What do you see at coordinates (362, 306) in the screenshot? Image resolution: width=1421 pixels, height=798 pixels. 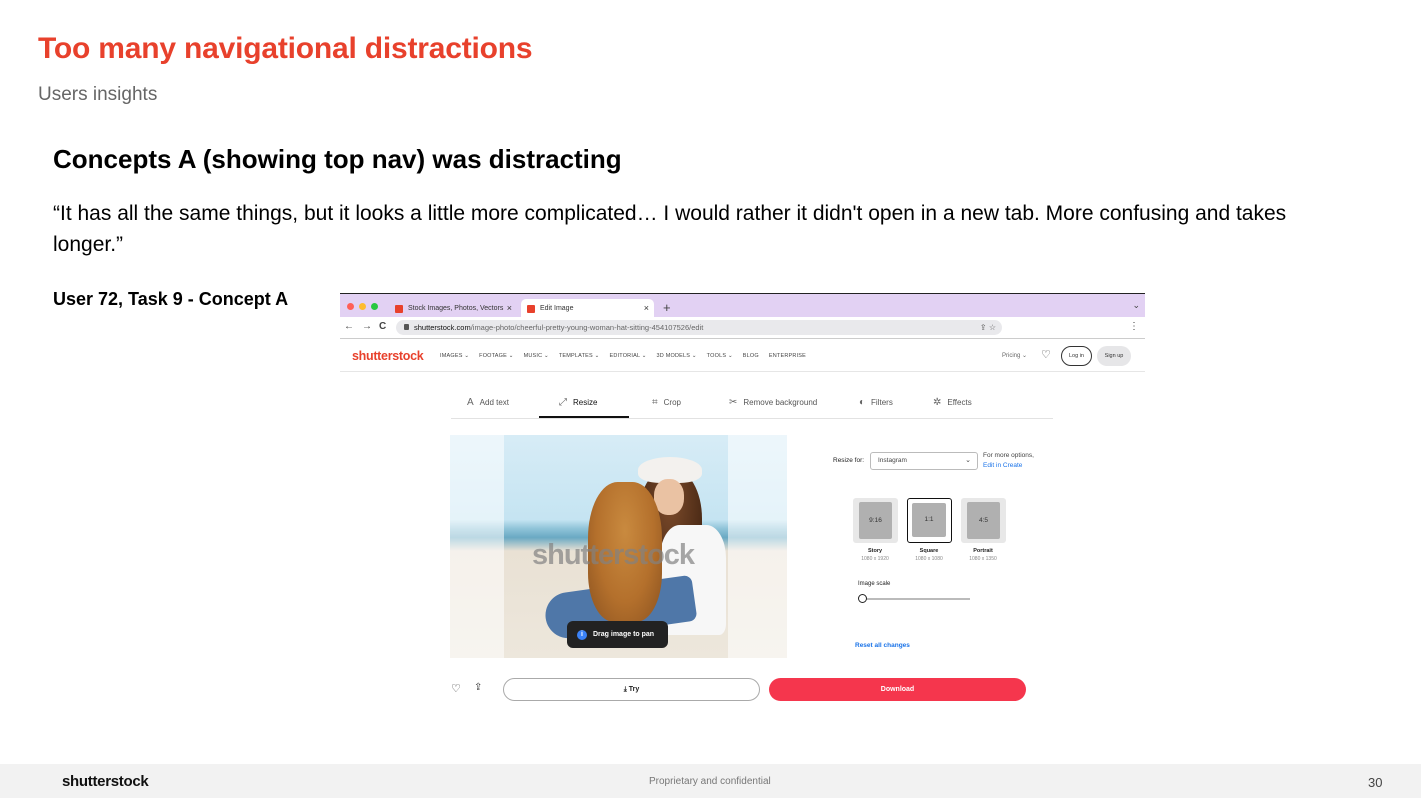 I see `window-minimize-dot` at bounding box center [362, 306].